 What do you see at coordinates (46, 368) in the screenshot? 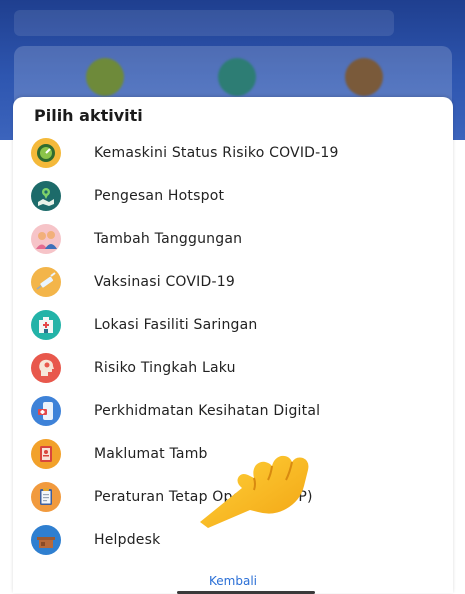
I see `head-icon` at bounding box center [46, 368].